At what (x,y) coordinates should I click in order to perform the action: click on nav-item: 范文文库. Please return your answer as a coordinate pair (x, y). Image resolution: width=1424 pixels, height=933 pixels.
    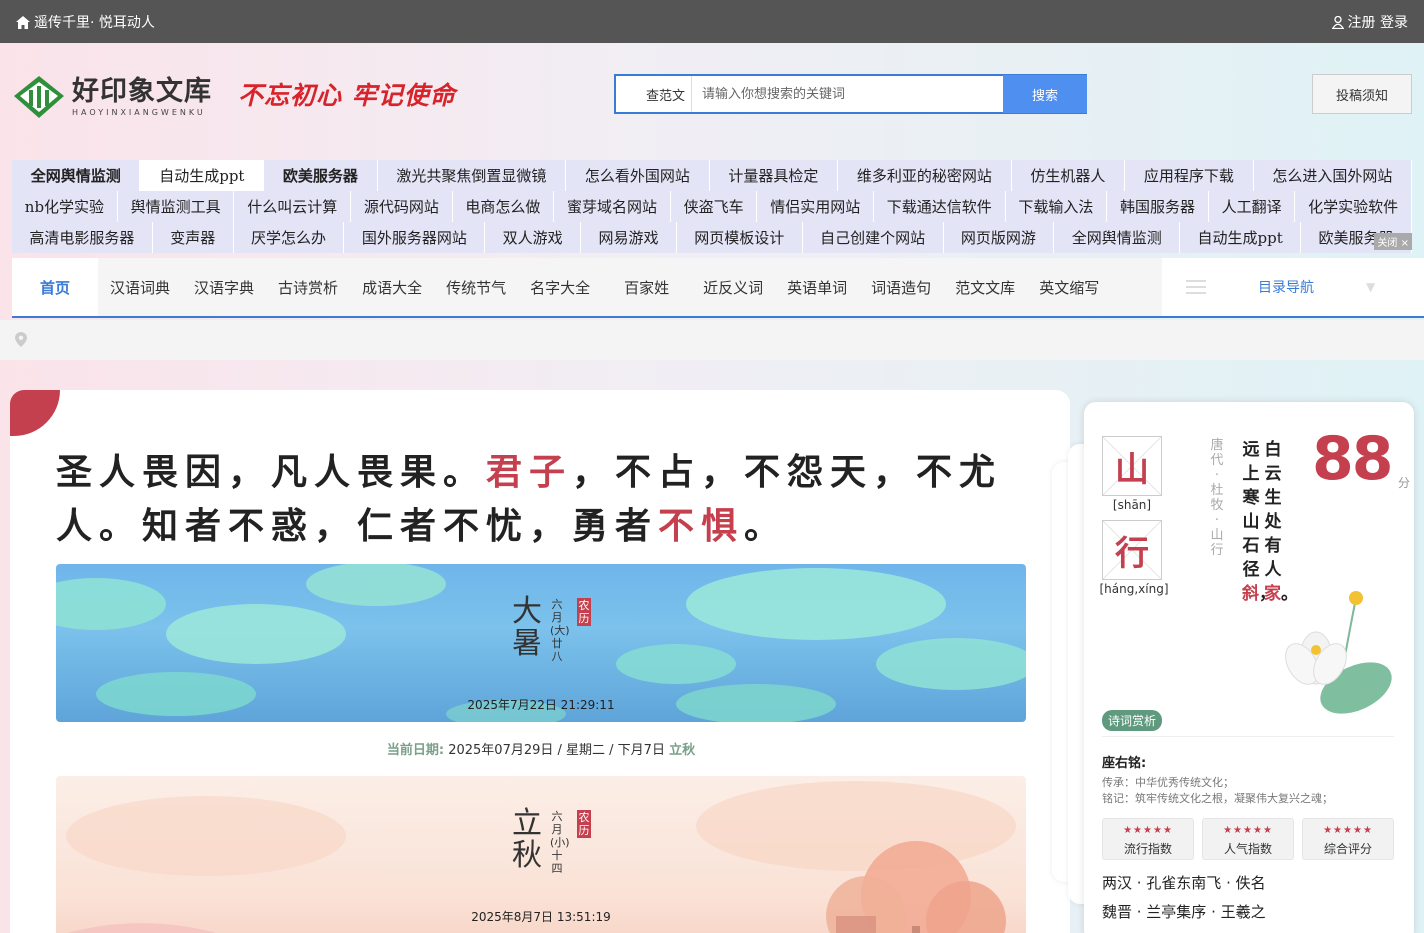
    Looking at the image, I should click on (985, 287).